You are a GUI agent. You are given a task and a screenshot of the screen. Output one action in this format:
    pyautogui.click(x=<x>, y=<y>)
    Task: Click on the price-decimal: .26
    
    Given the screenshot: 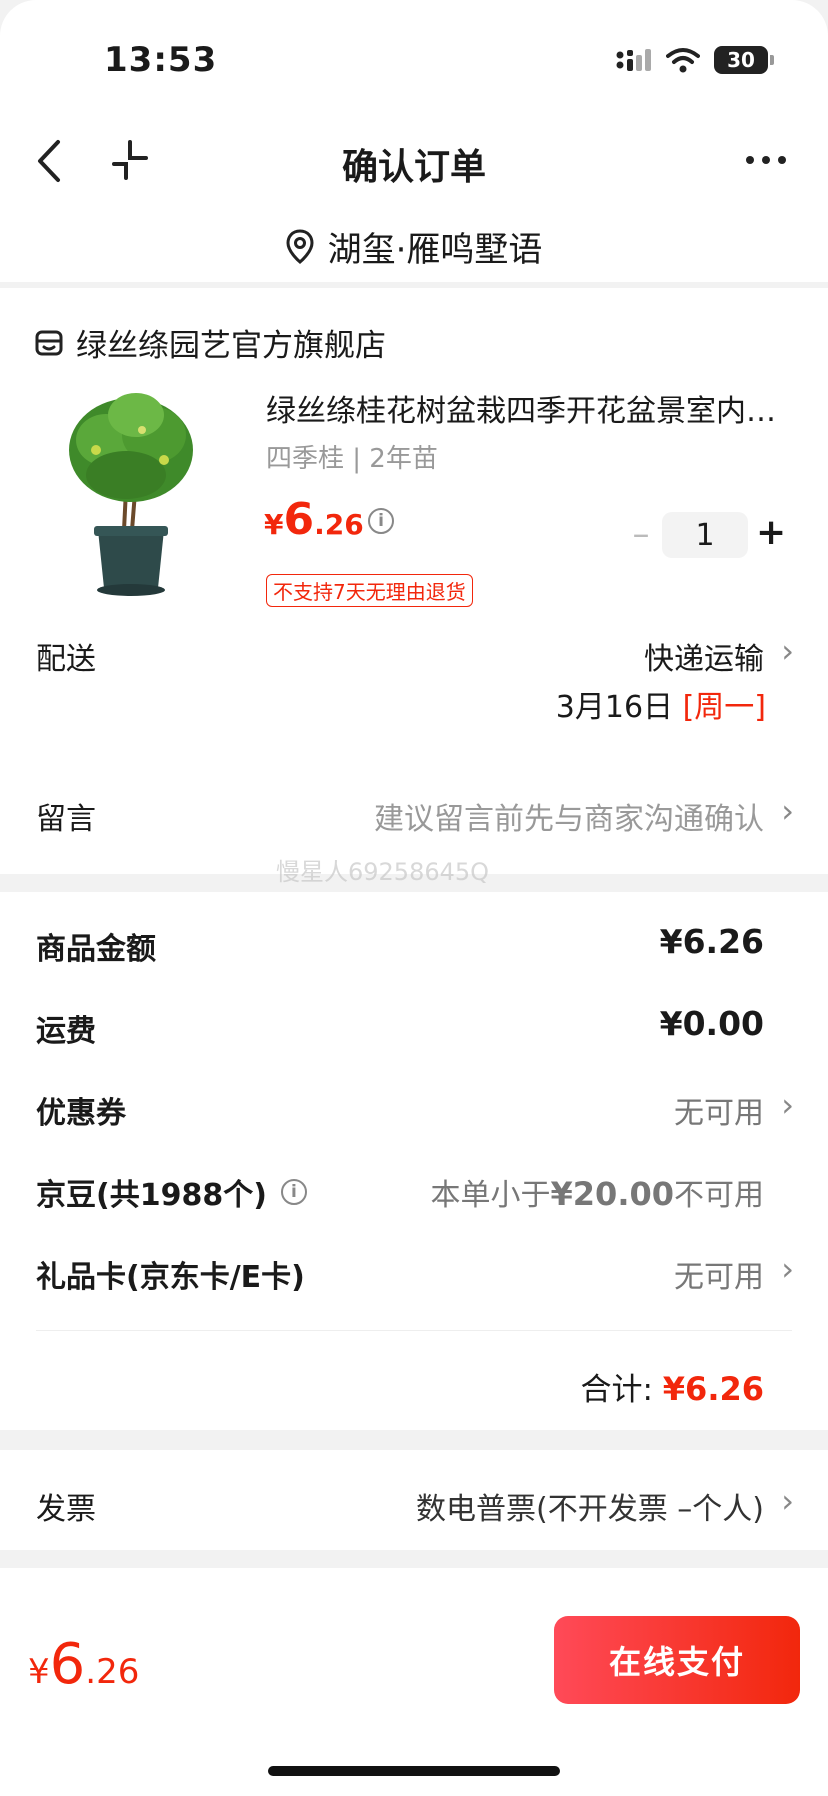 What is the action you would take?
    pyautogui.click(x=339, y=524)
    